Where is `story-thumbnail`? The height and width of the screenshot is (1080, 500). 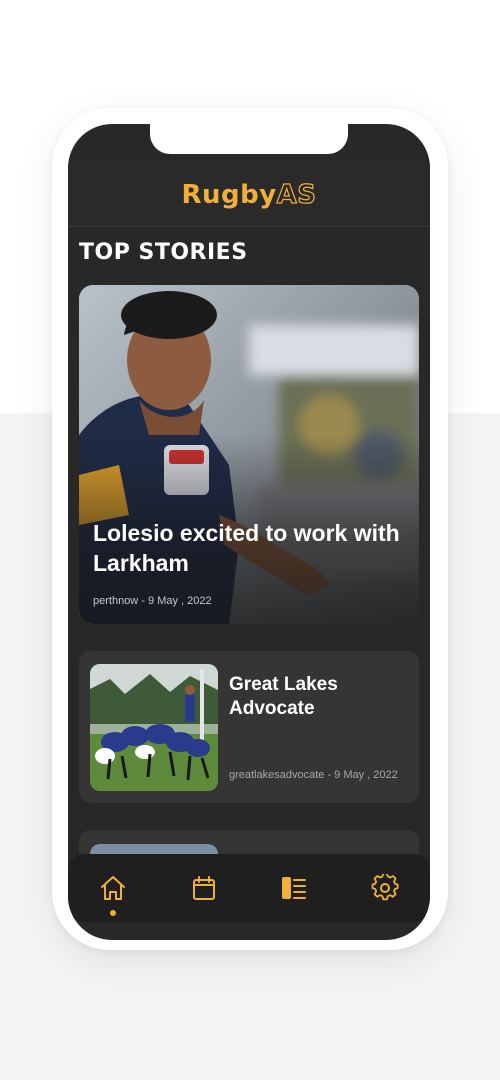 story-thumbnail is located at coordinates (154, 727).